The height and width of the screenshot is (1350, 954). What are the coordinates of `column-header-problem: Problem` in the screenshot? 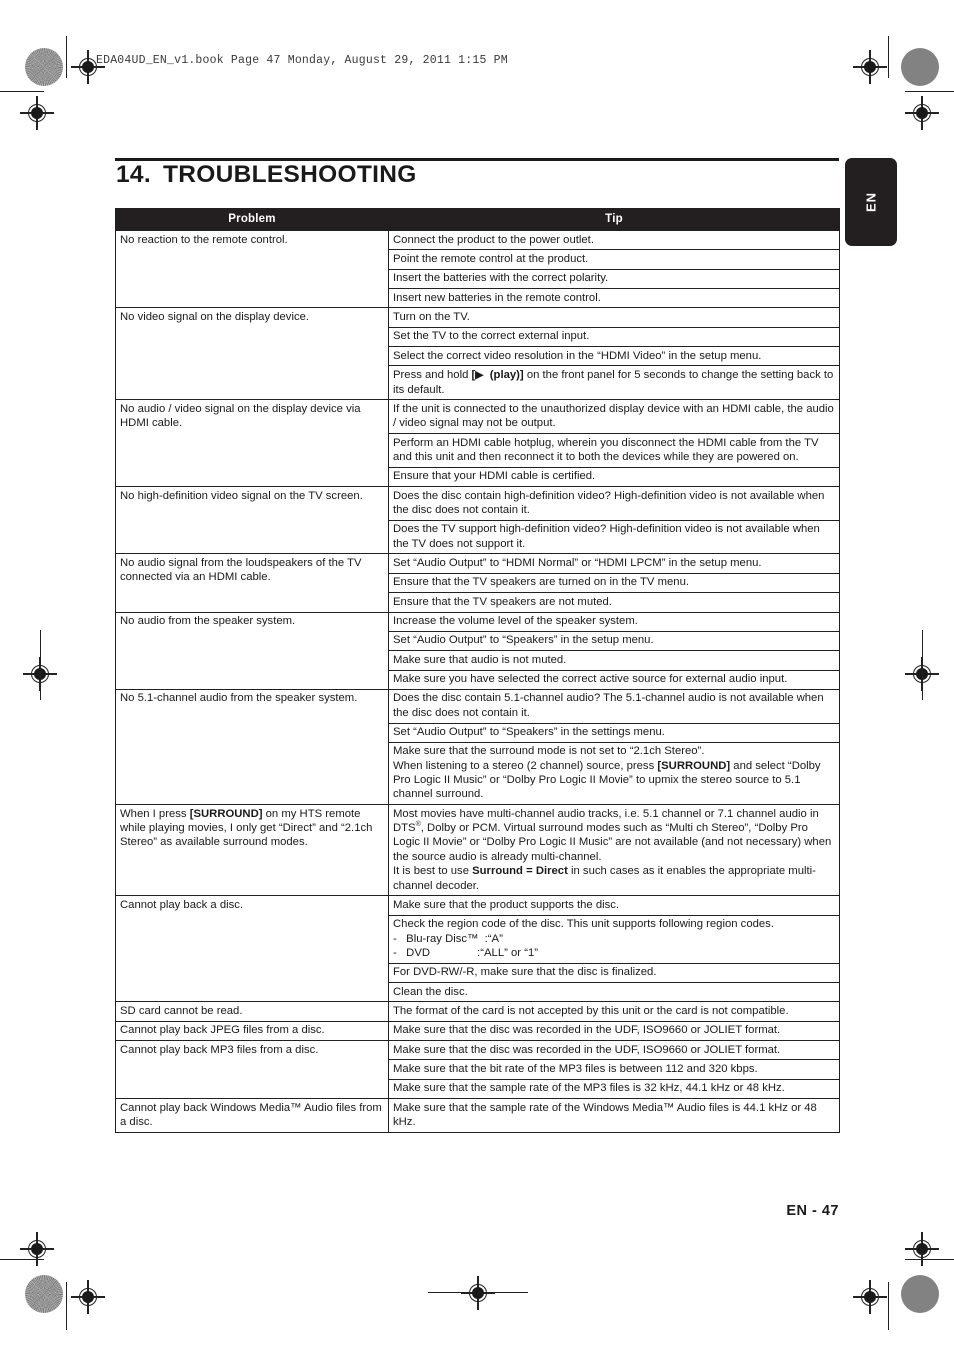 It's located at (252, 219).